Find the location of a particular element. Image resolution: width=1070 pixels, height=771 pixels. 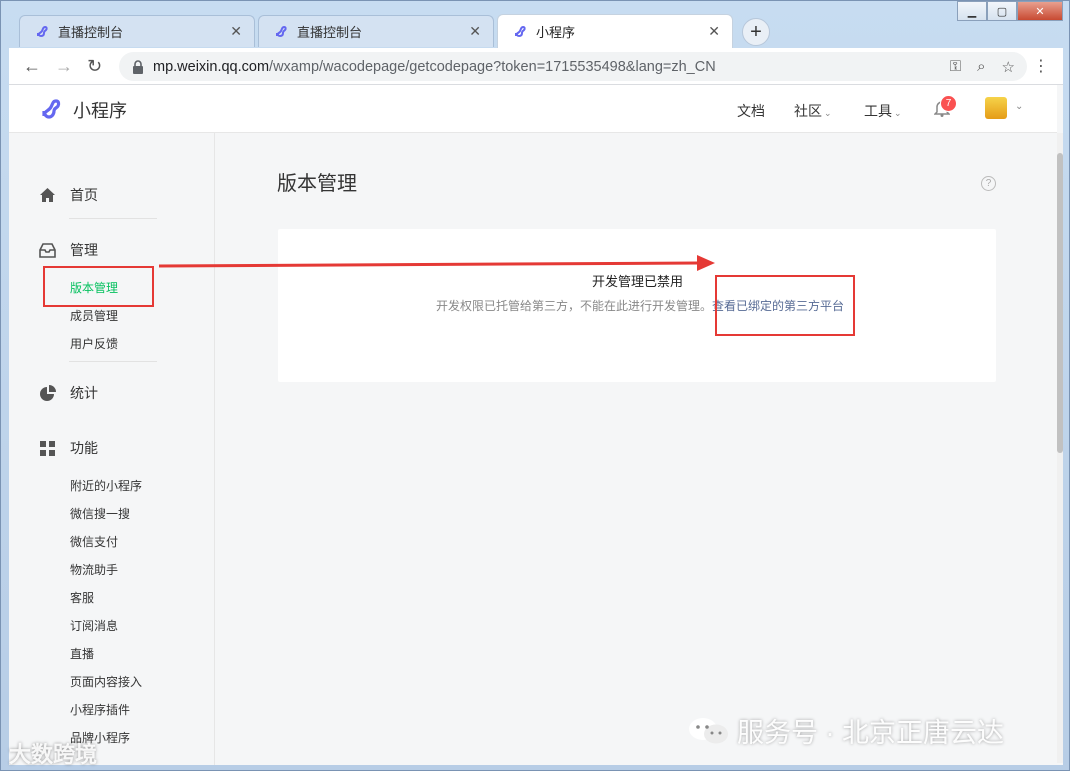

help-icon: ? is located at coordinates (988, 183).